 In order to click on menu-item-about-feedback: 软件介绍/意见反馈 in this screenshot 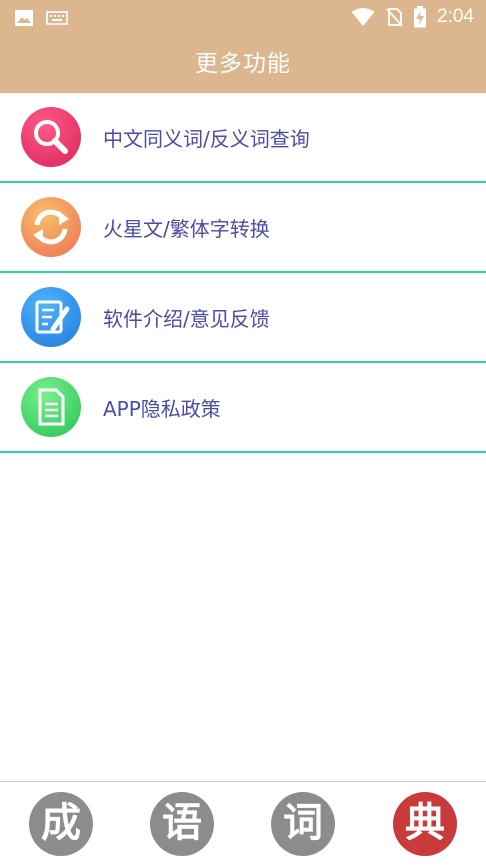, I will do `click(243, 318)`.